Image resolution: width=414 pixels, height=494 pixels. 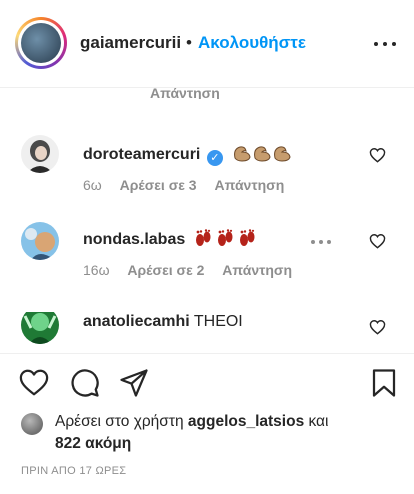 I want to click on post-username: gaiamercurii, so click(x=130, y=43).